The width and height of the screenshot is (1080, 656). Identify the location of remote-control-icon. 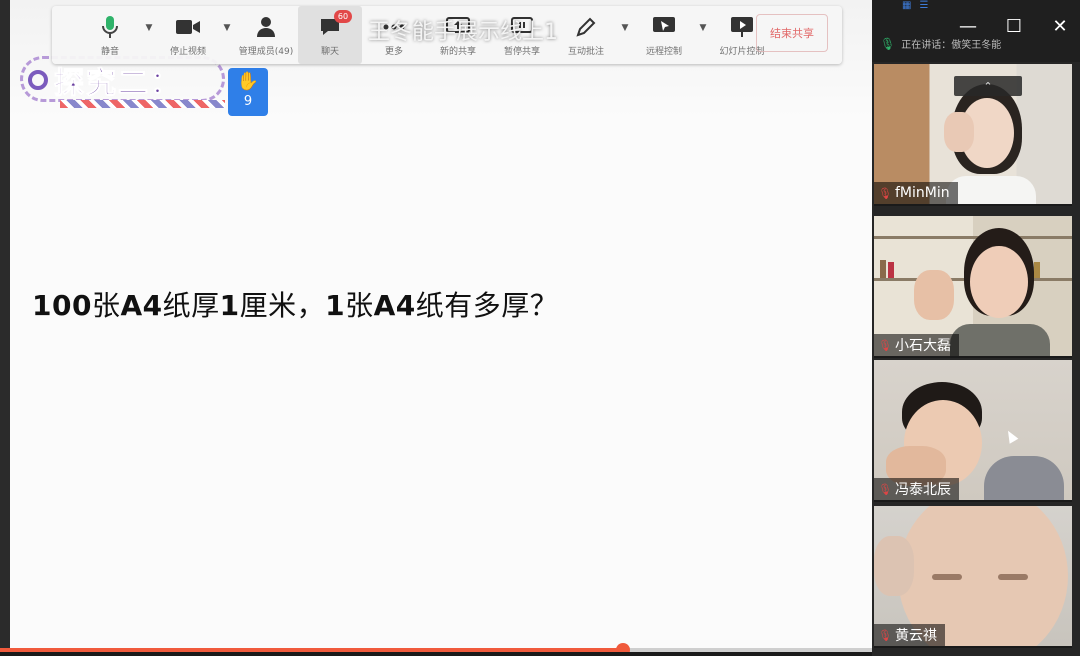
(664, 27).